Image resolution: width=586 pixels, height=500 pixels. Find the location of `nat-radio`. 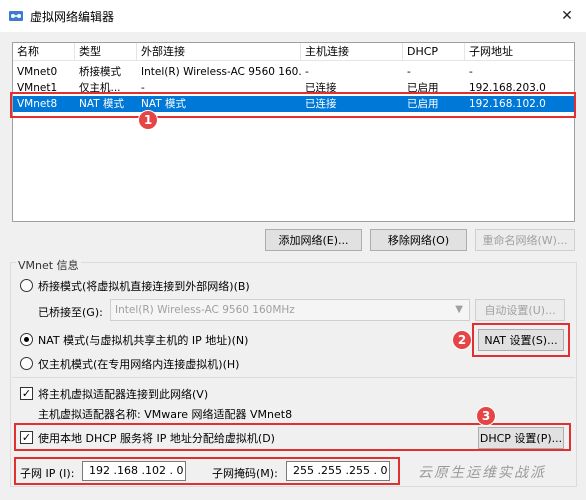

nat-radio is located at coordinates (26, 339).